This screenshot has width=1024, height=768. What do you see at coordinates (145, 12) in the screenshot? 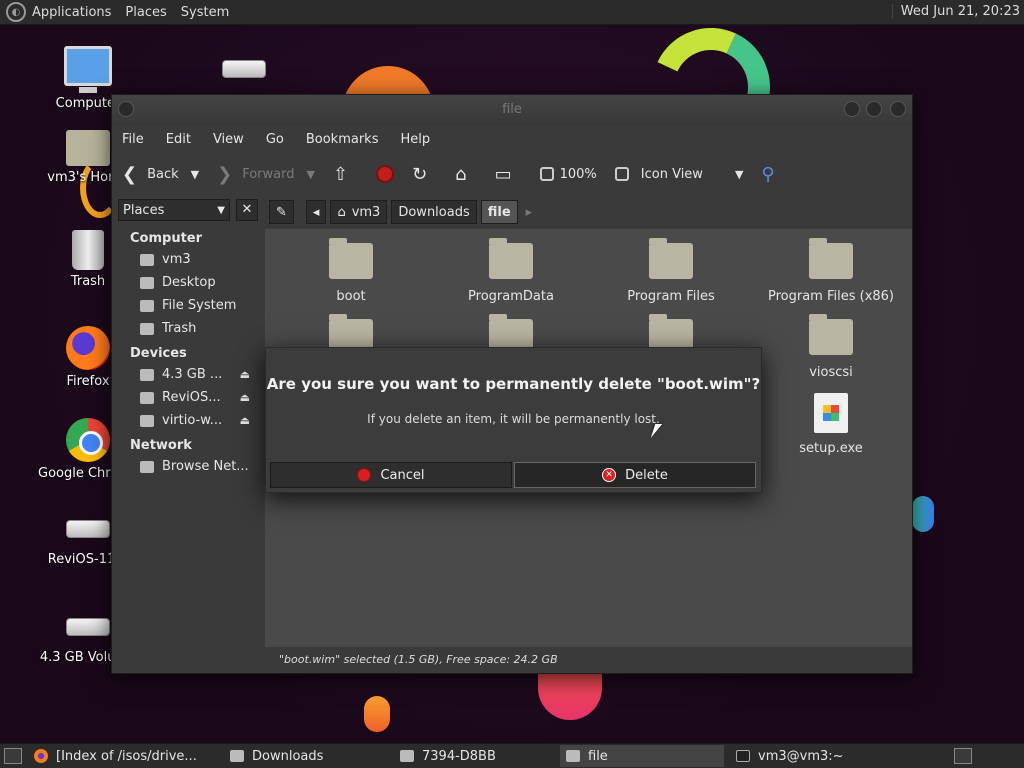
I see `places-menu: Places` at bounding box center [145, 12].